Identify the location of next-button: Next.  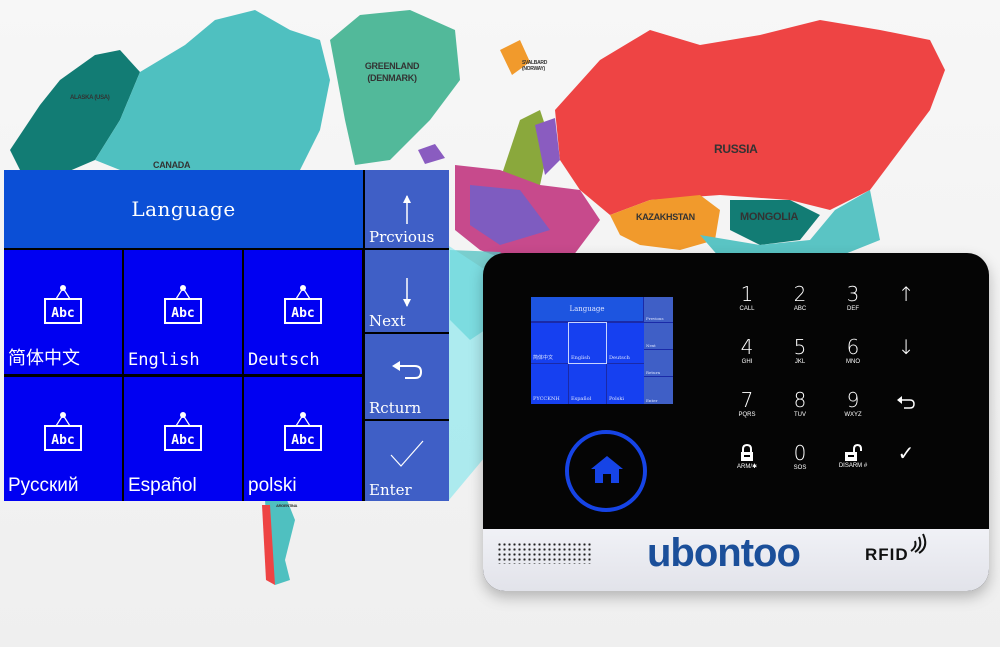
(407, 291).